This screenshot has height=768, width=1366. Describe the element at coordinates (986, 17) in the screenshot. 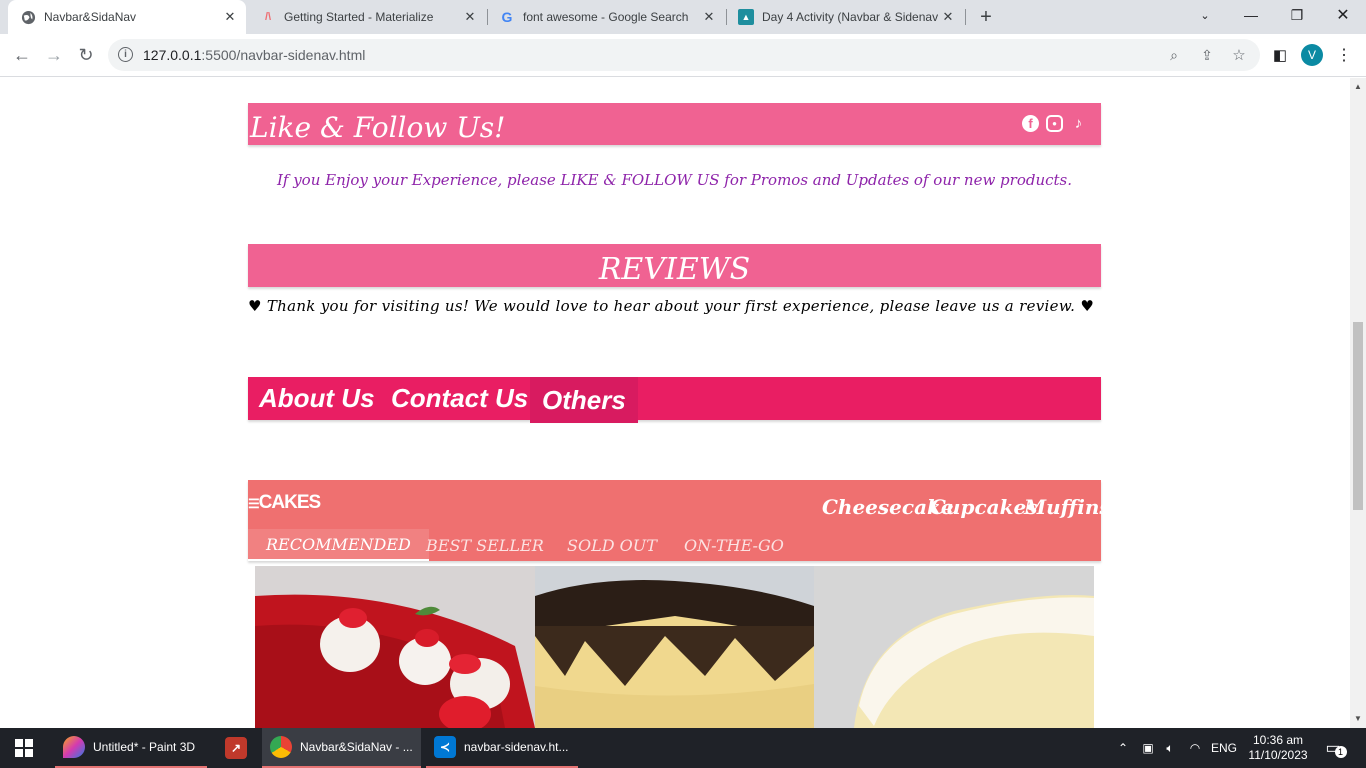

I see `new-tab-button: +` at that location.